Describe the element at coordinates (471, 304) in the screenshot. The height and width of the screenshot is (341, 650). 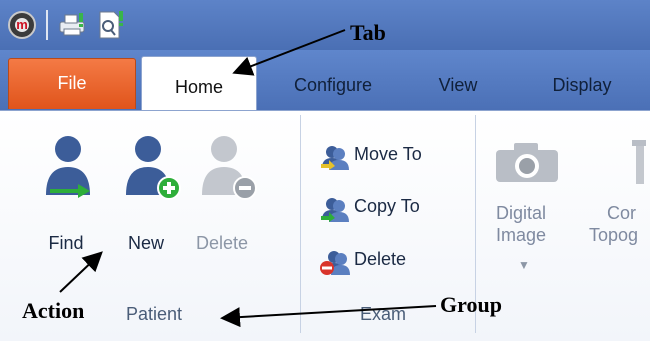
I see `annotation-group: Group` at that location.